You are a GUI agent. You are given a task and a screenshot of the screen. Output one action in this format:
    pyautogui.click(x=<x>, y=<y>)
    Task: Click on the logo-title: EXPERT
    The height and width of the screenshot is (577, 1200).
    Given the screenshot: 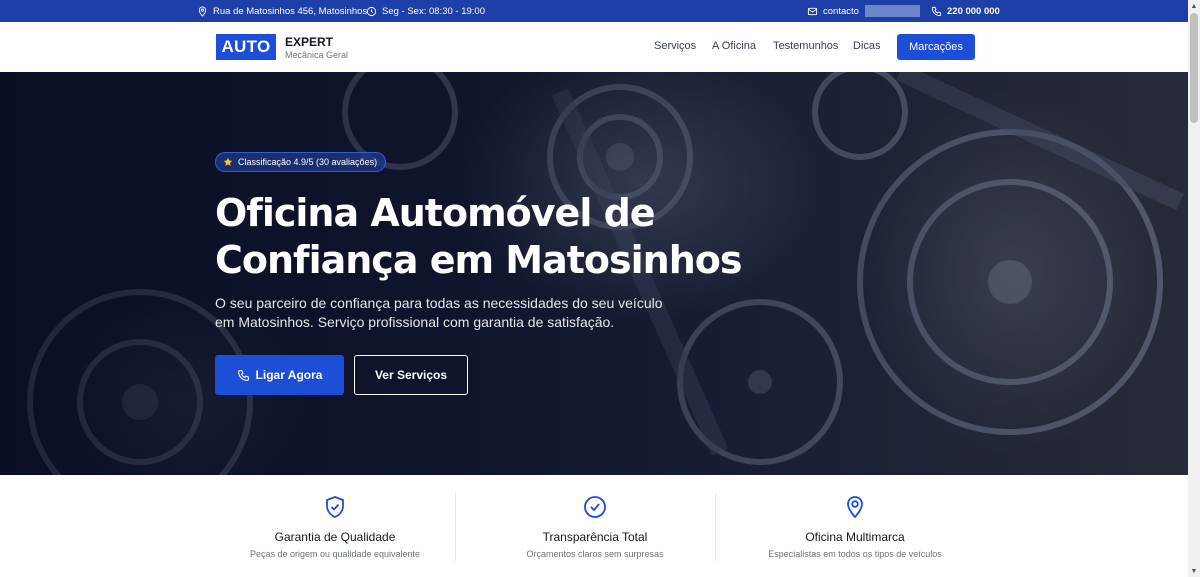 What is the action you would take?
    pyautogui.click(x=309, y=42)
    